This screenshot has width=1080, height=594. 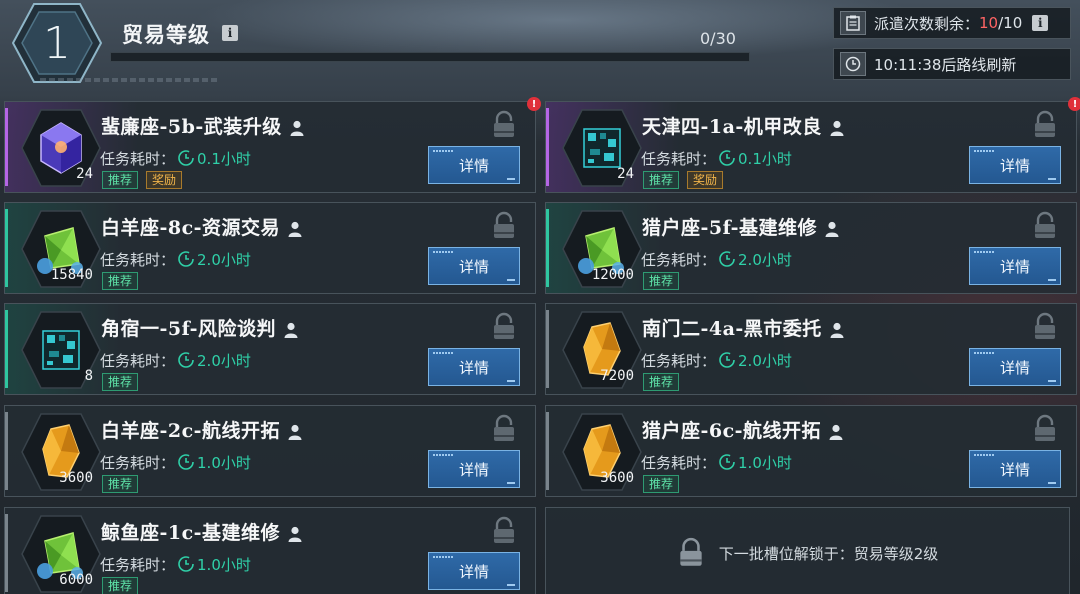 I want to click on route-refresh-box: 10:11:38后路线刷新, so click(x=952, y=64).